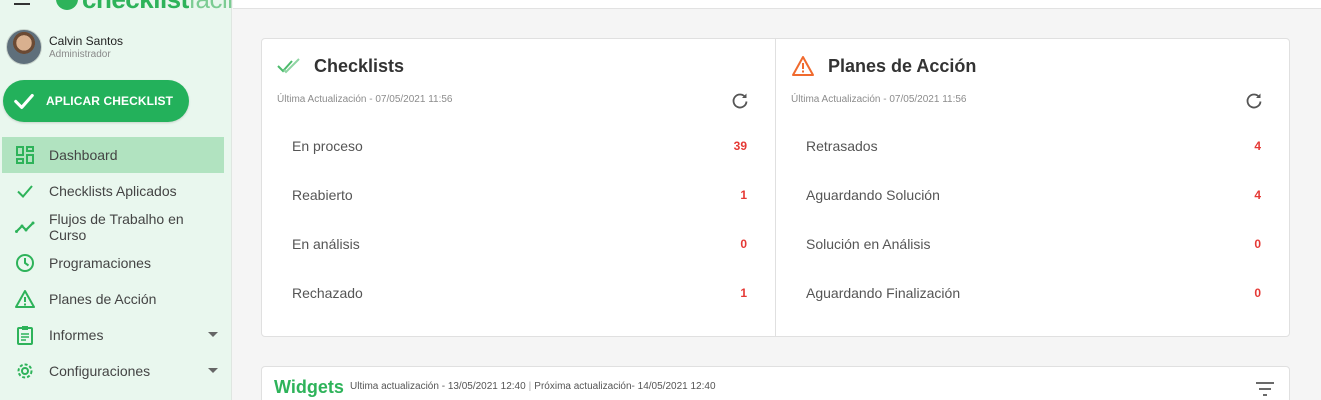  What do you see at coordinates (322, 194) in the screenshot?
I see `row-label: Reabierto` at bounding box center [322, 194].